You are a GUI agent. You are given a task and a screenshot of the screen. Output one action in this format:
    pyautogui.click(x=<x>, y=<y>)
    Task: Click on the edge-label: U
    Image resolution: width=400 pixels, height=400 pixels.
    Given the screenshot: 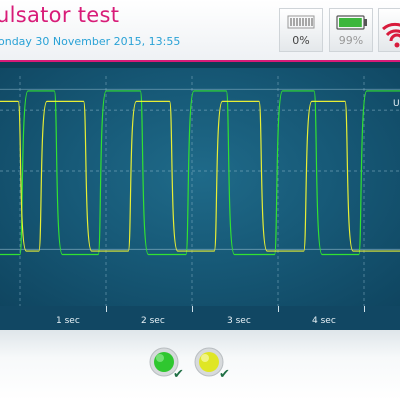 What is the action you would take?
    pyautogui.click(x=396, y=104)
    